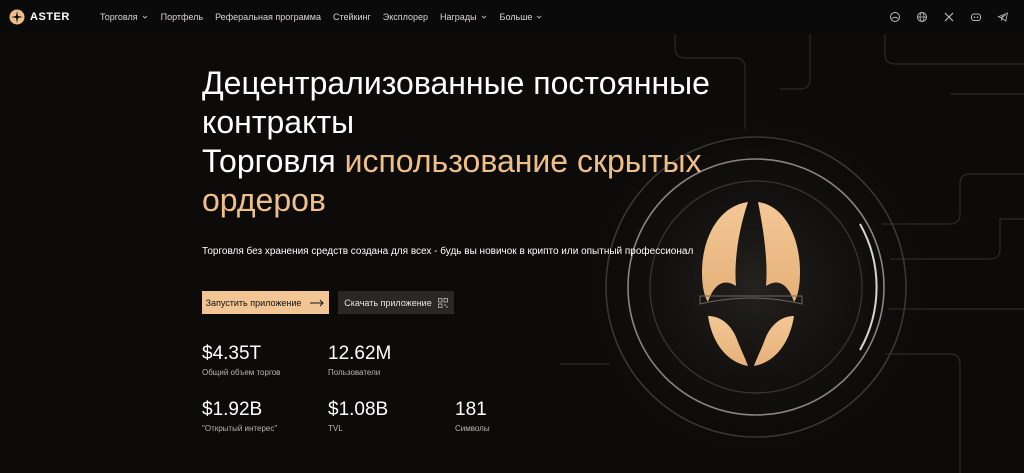  I want to click on x-icon, so click(948, 16).